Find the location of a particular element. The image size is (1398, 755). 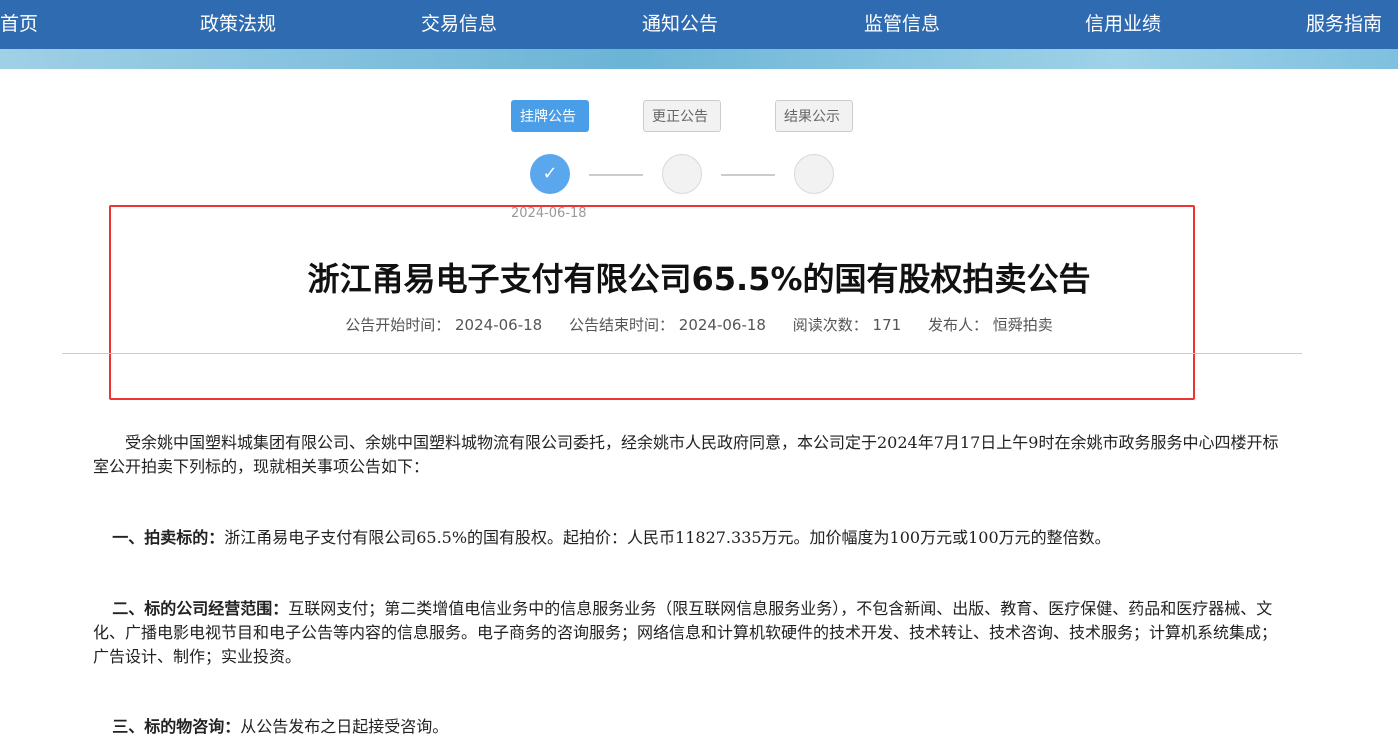

meta-end-time: 公告结束时间： 2024-06-18 is located at coordinates (670, 325).